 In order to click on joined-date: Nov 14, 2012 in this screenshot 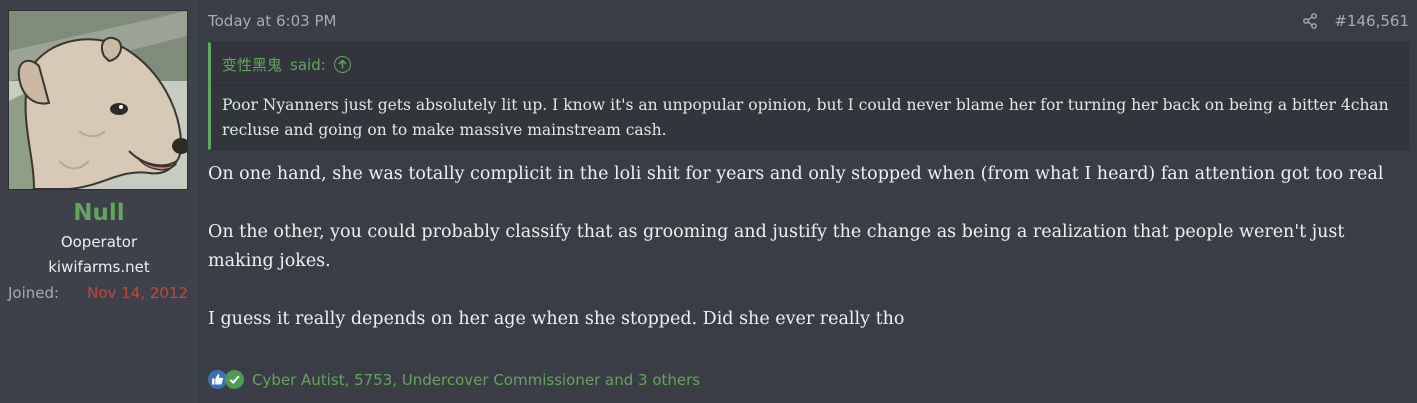, I will do `click(137, 293)`.